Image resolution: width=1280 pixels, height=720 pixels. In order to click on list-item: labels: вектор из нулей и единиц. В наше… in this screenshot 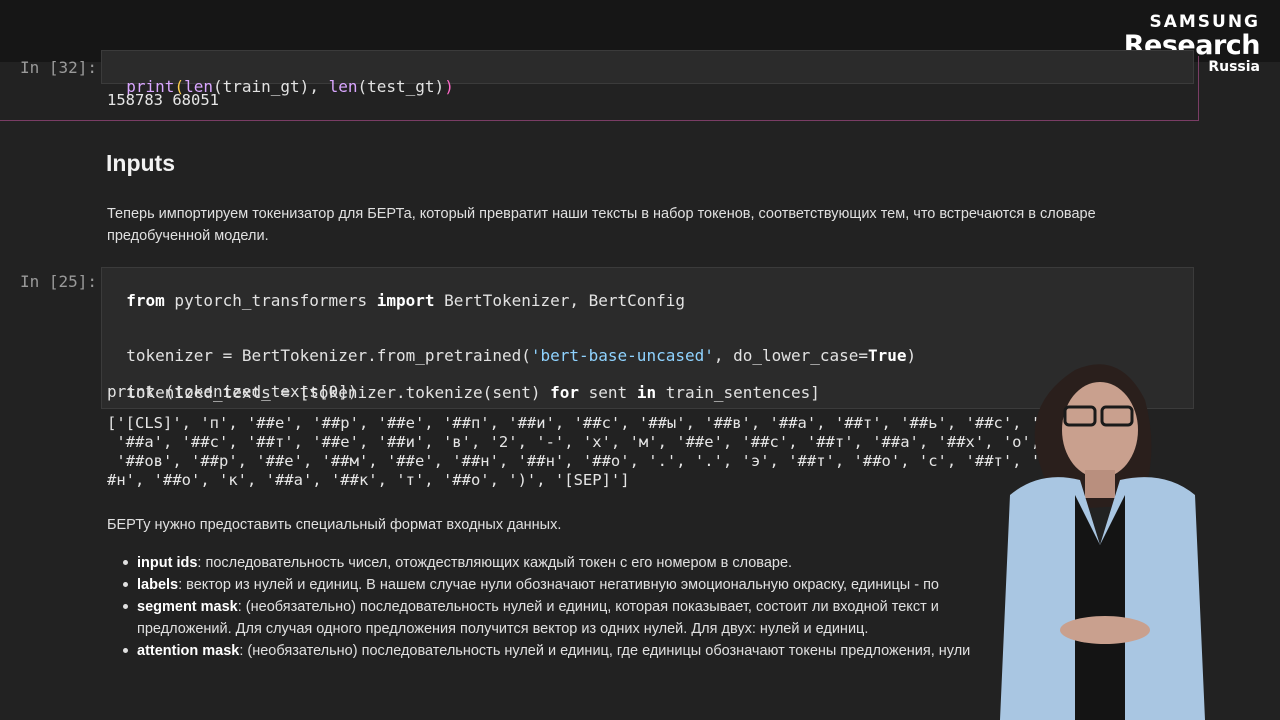, I will do `click(572, 585)`.